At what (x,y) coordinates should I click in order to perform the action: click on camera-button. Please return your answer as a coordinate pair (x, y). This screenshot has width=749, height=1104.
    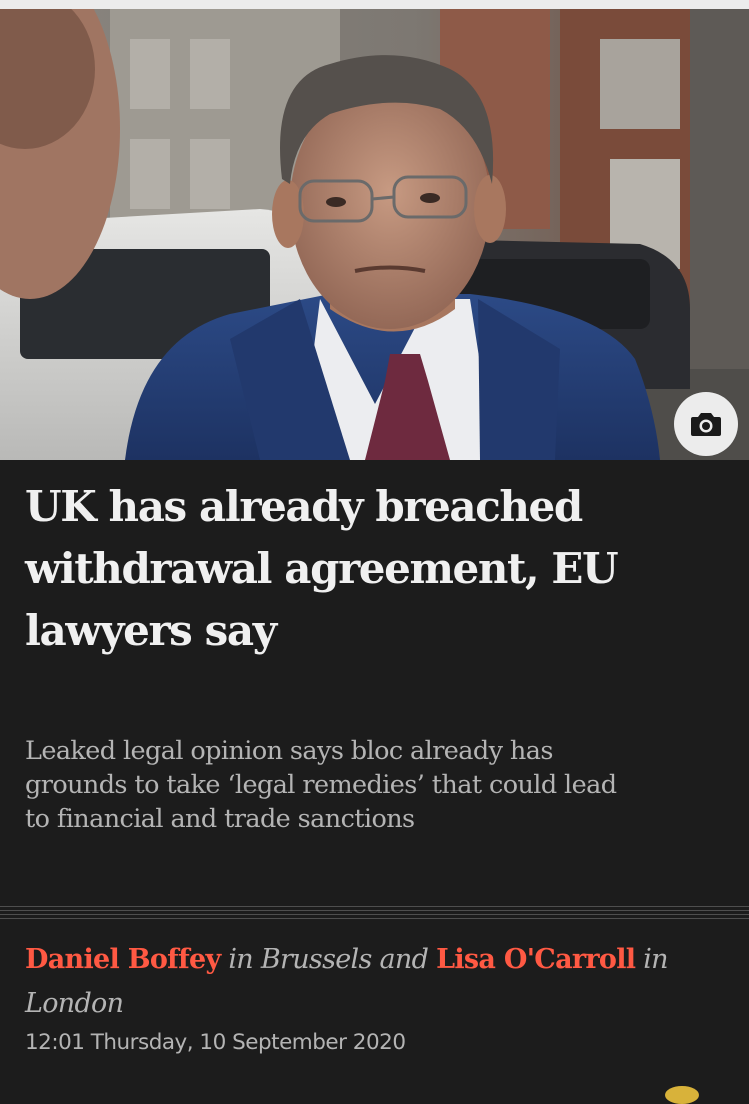
    Looking at the image, I should click on (706, 424).